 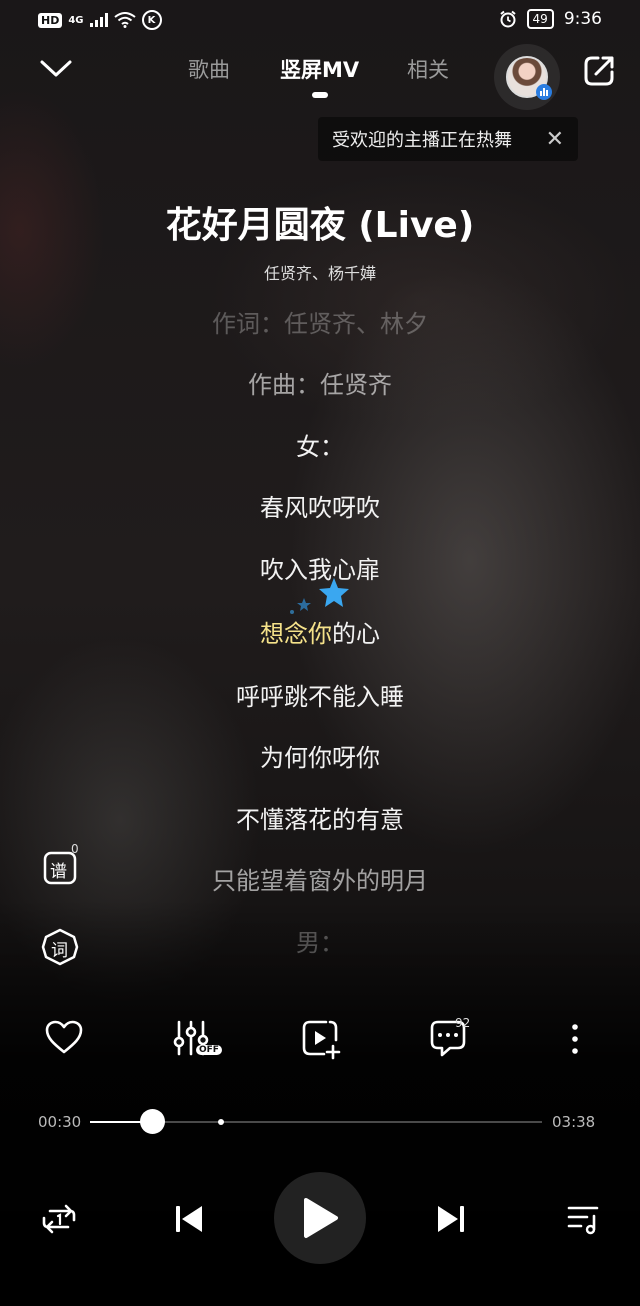 I want to click on sheet-count: 0, so click(x=75, y=849).